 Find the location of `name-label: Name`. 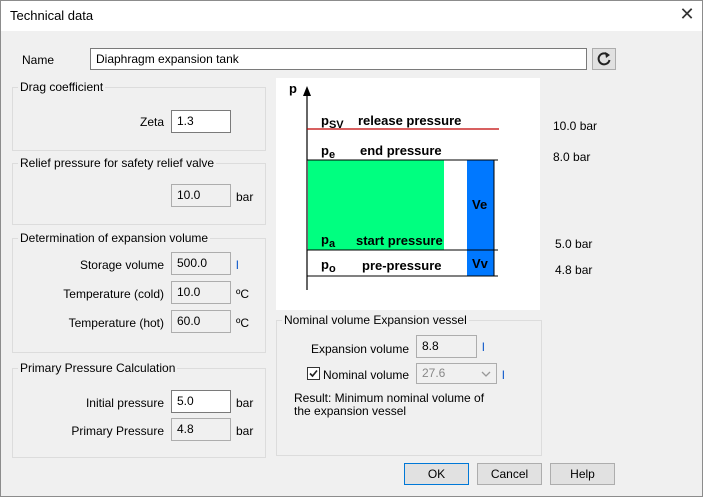

name-label: Name is located at coordinates (38, 60).